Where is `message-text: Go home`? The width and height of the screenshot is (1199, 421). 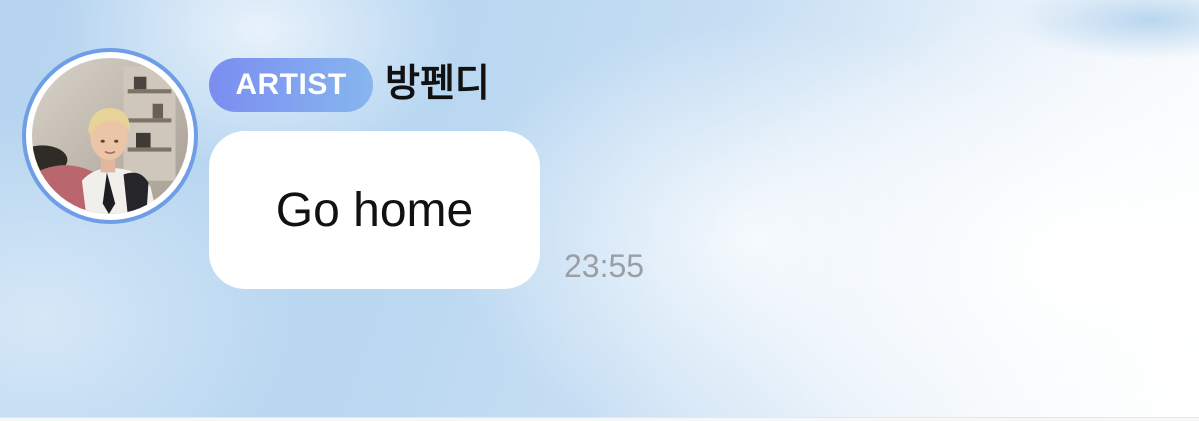 message-text: Go home is located at coordinates (374, 210).